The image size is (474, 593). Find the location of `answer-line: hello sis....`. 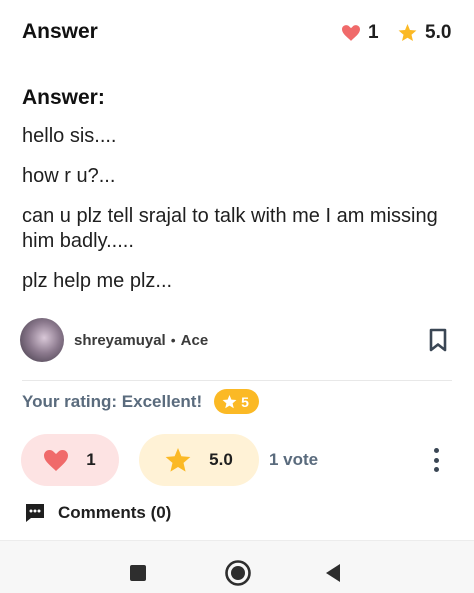

answer-line: hello sis.... is located at coordinates (69, 136).